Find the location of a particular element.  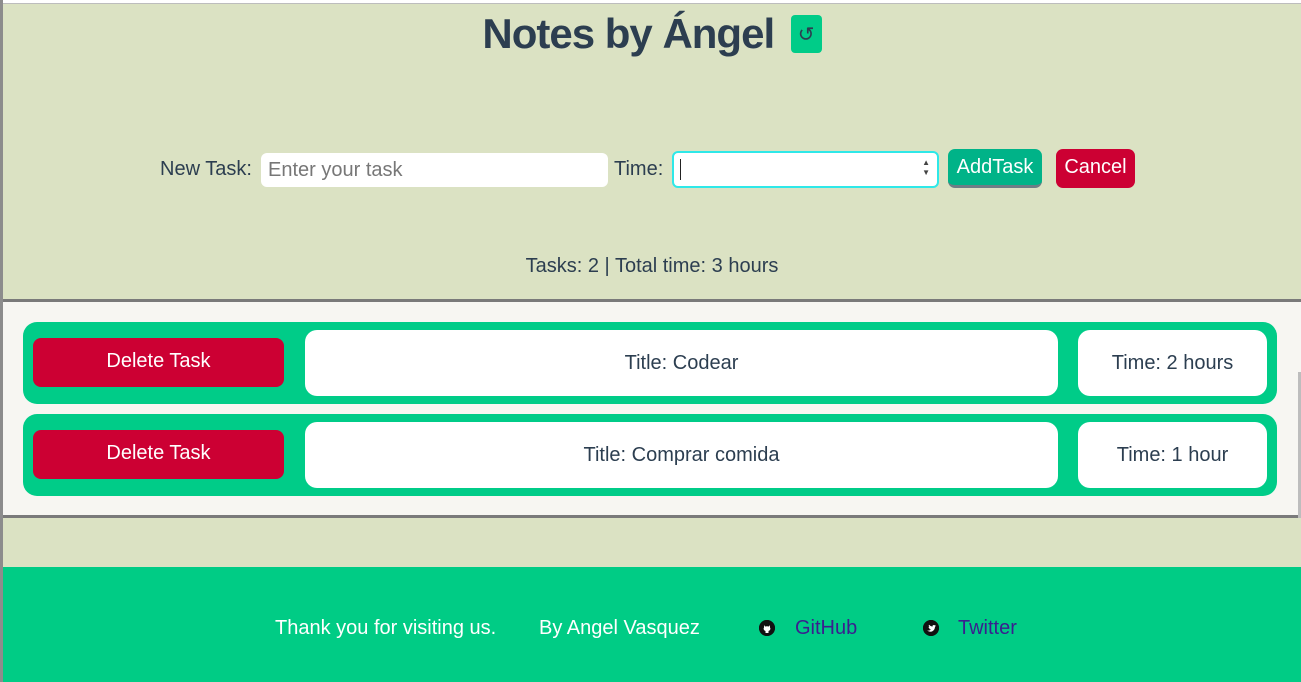

twitter-icon is located at coordinates (931, 628).